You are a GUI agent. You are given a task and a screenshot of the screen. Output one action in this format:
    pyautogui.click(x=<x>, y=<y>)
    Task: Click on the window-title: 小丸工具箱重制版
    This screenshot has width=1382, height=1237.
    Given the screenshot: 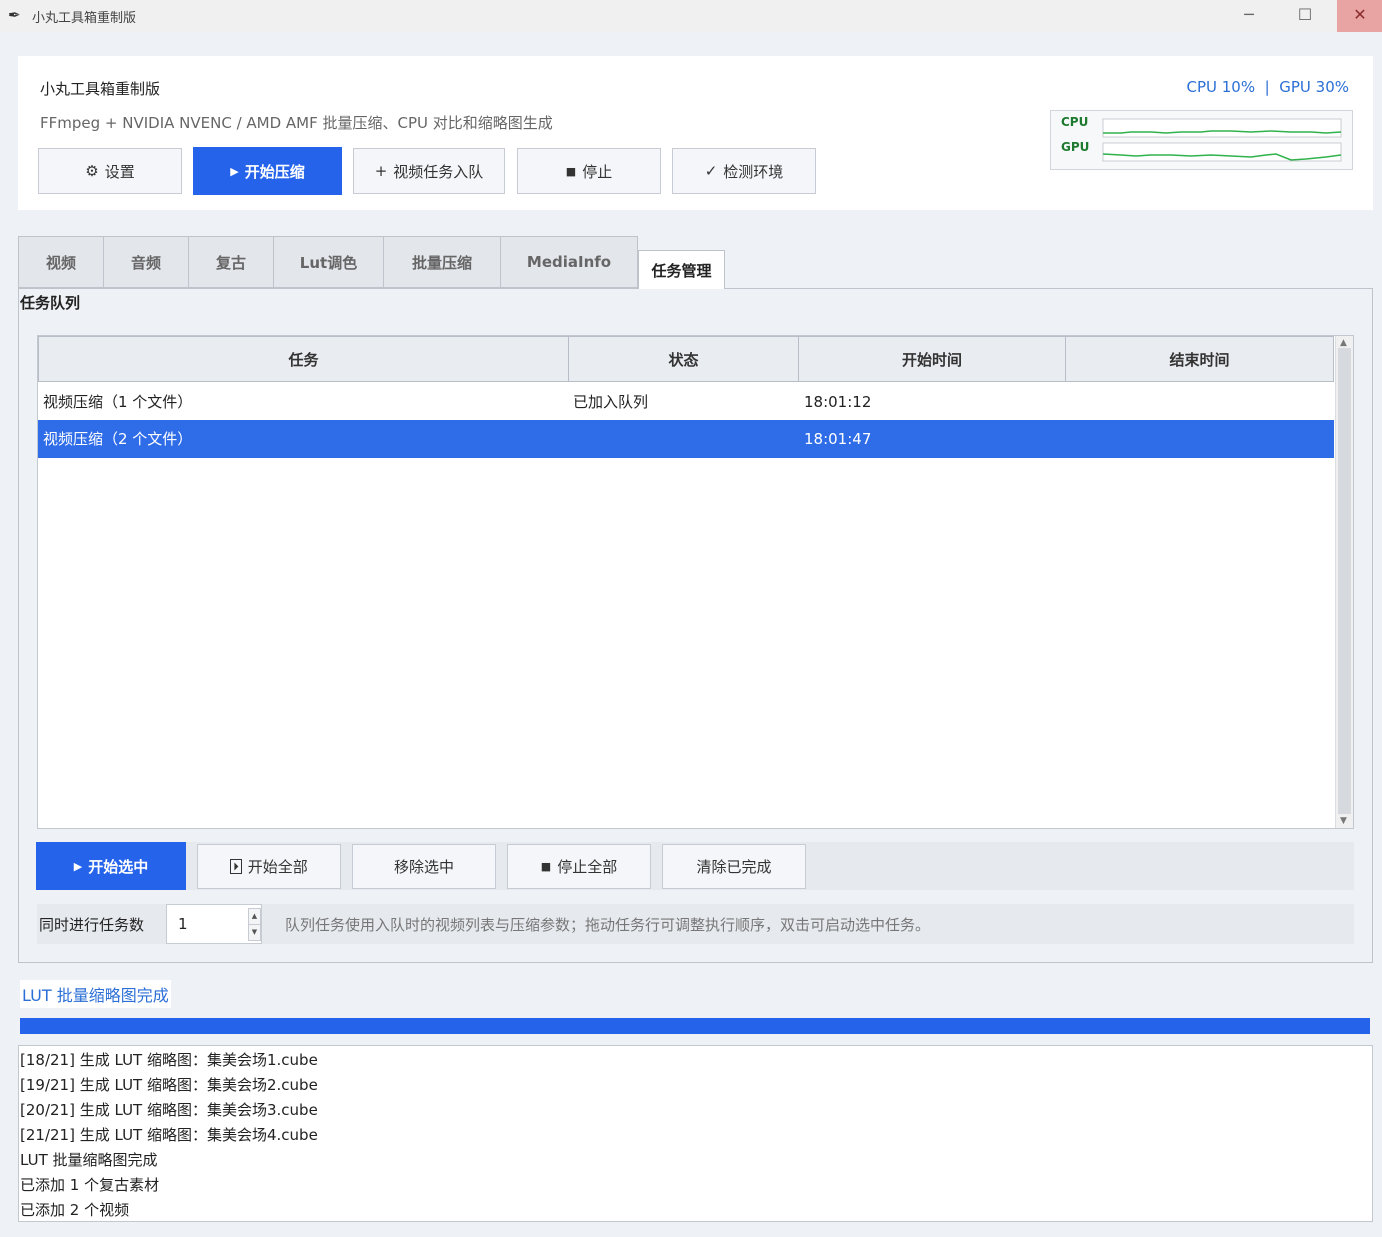 What is the action you would take?
    pyautogui.click(x=84, y=18)
    